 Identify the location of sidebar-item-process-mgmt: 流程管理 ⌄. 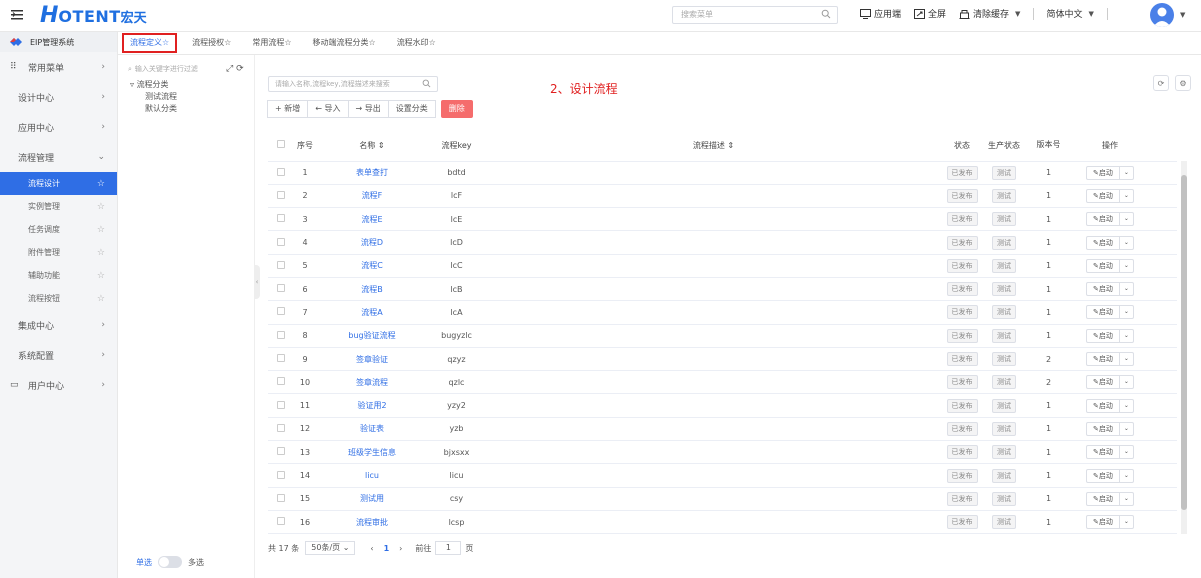
(58, 157).